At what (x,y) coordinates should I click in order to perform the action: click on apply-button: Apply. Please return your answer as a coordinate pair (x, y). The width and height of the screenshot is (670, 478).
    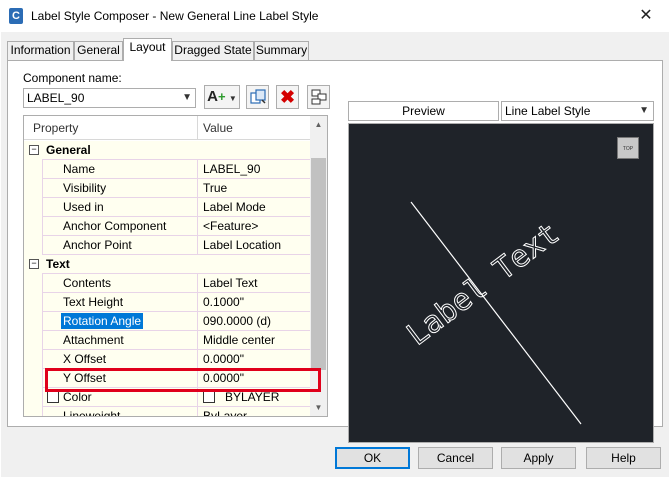
    Looking at the image, I should click on (538, 458).